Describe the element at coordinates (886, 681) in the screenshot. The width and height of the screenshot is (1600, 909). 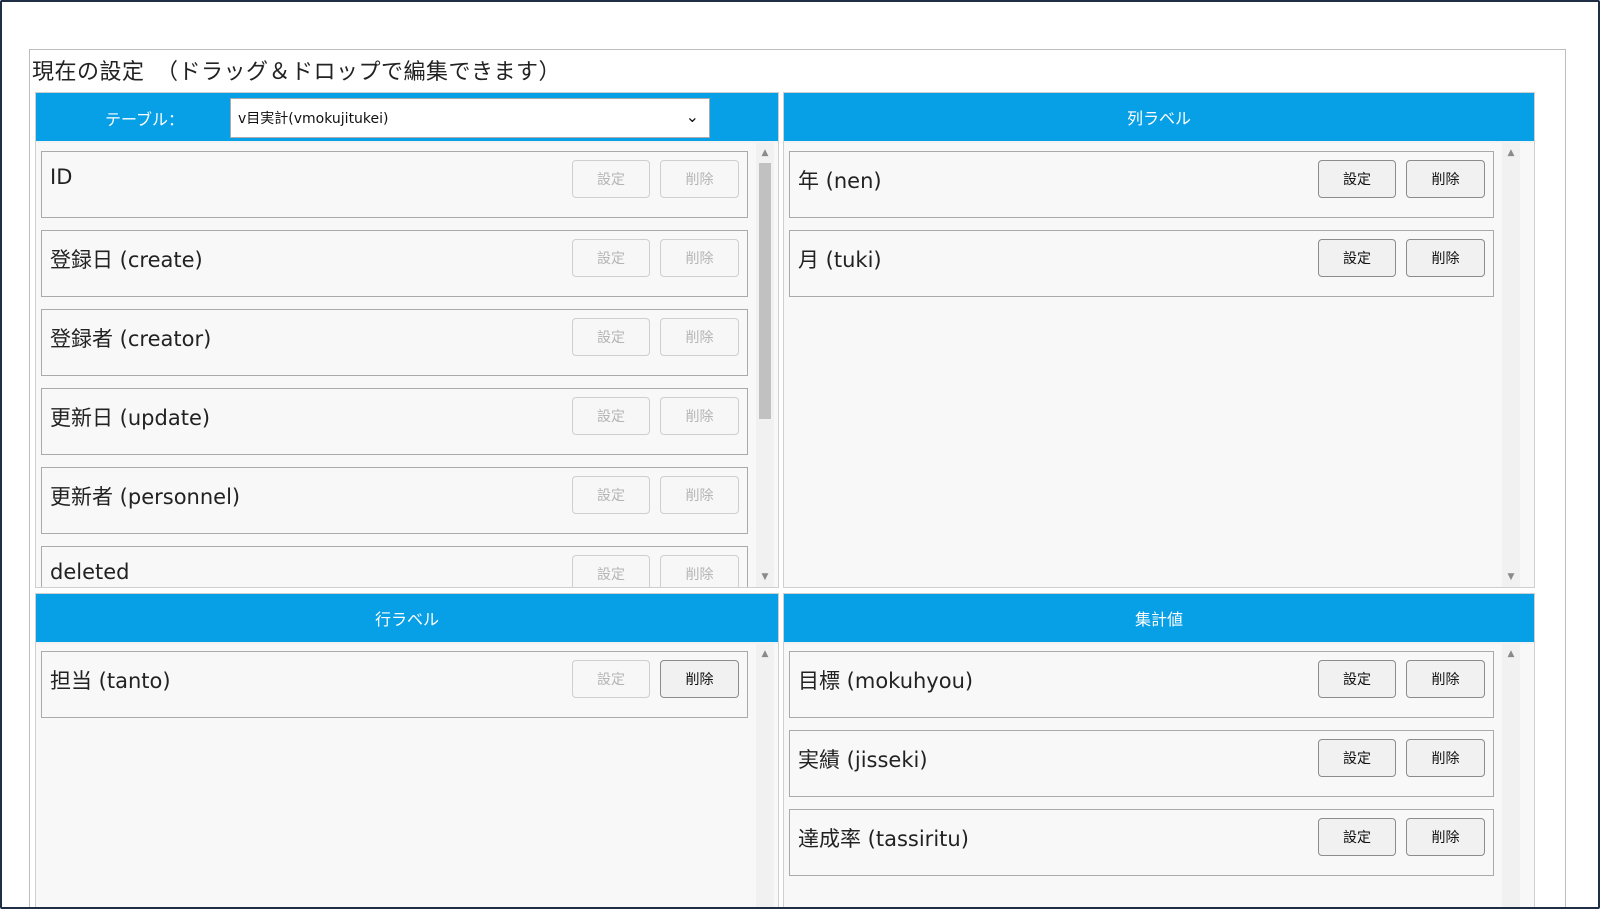
I see `field-name: 目標 (mokuhyou)` at that location.